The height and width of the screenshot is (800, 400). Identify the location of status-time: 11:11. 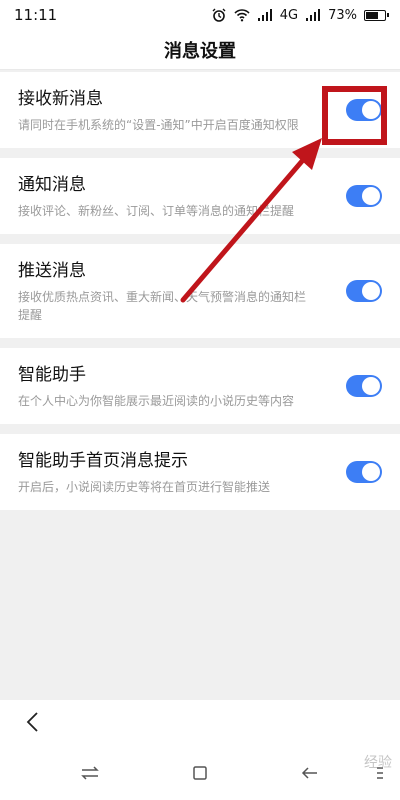
(36, 15).